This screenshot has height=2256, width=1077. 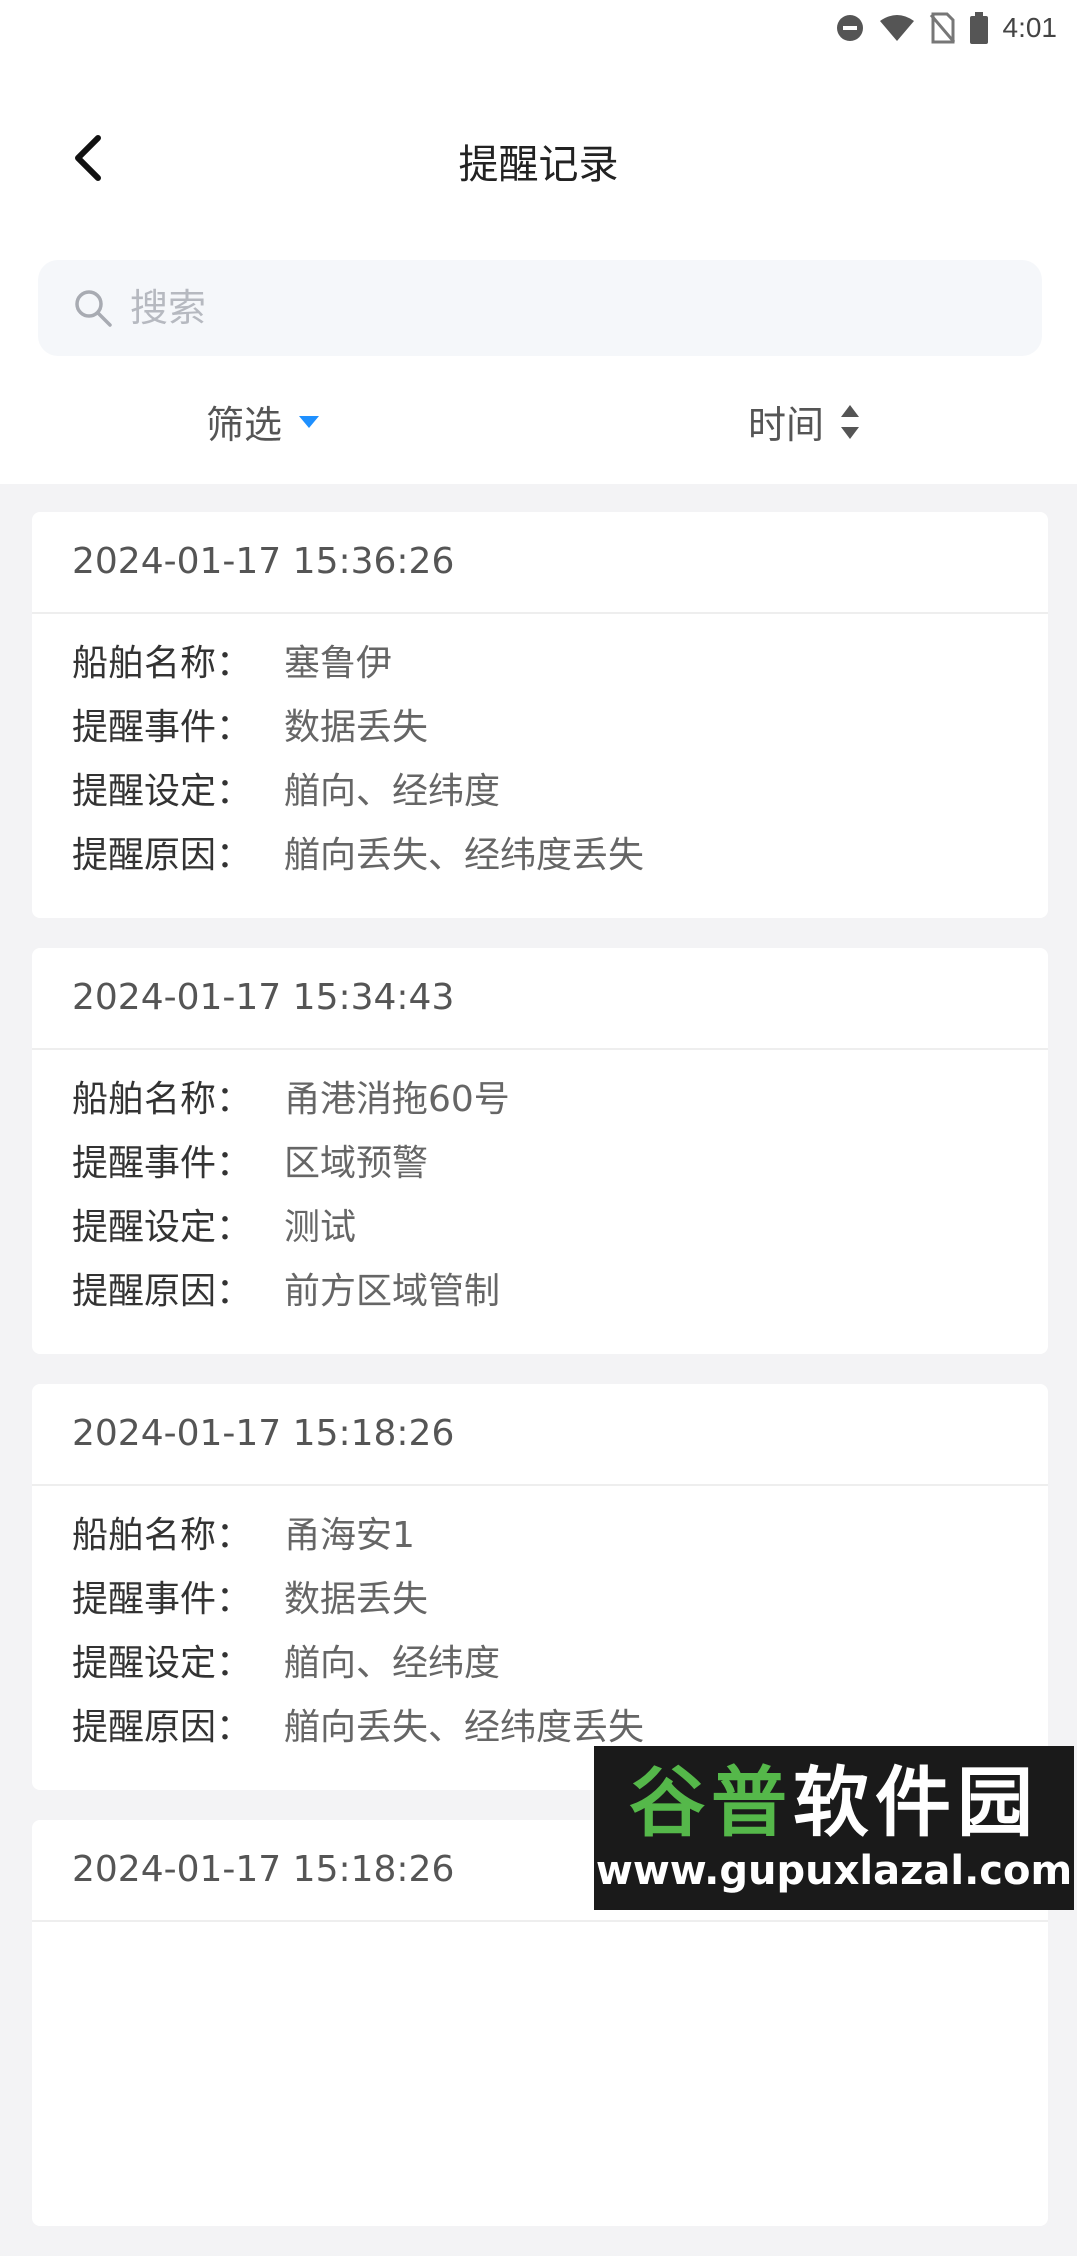 What do you see at coordinates (538, 165) in the screenshot?
I see `page-title: 提醒记录` at bounding box center [538, 165].